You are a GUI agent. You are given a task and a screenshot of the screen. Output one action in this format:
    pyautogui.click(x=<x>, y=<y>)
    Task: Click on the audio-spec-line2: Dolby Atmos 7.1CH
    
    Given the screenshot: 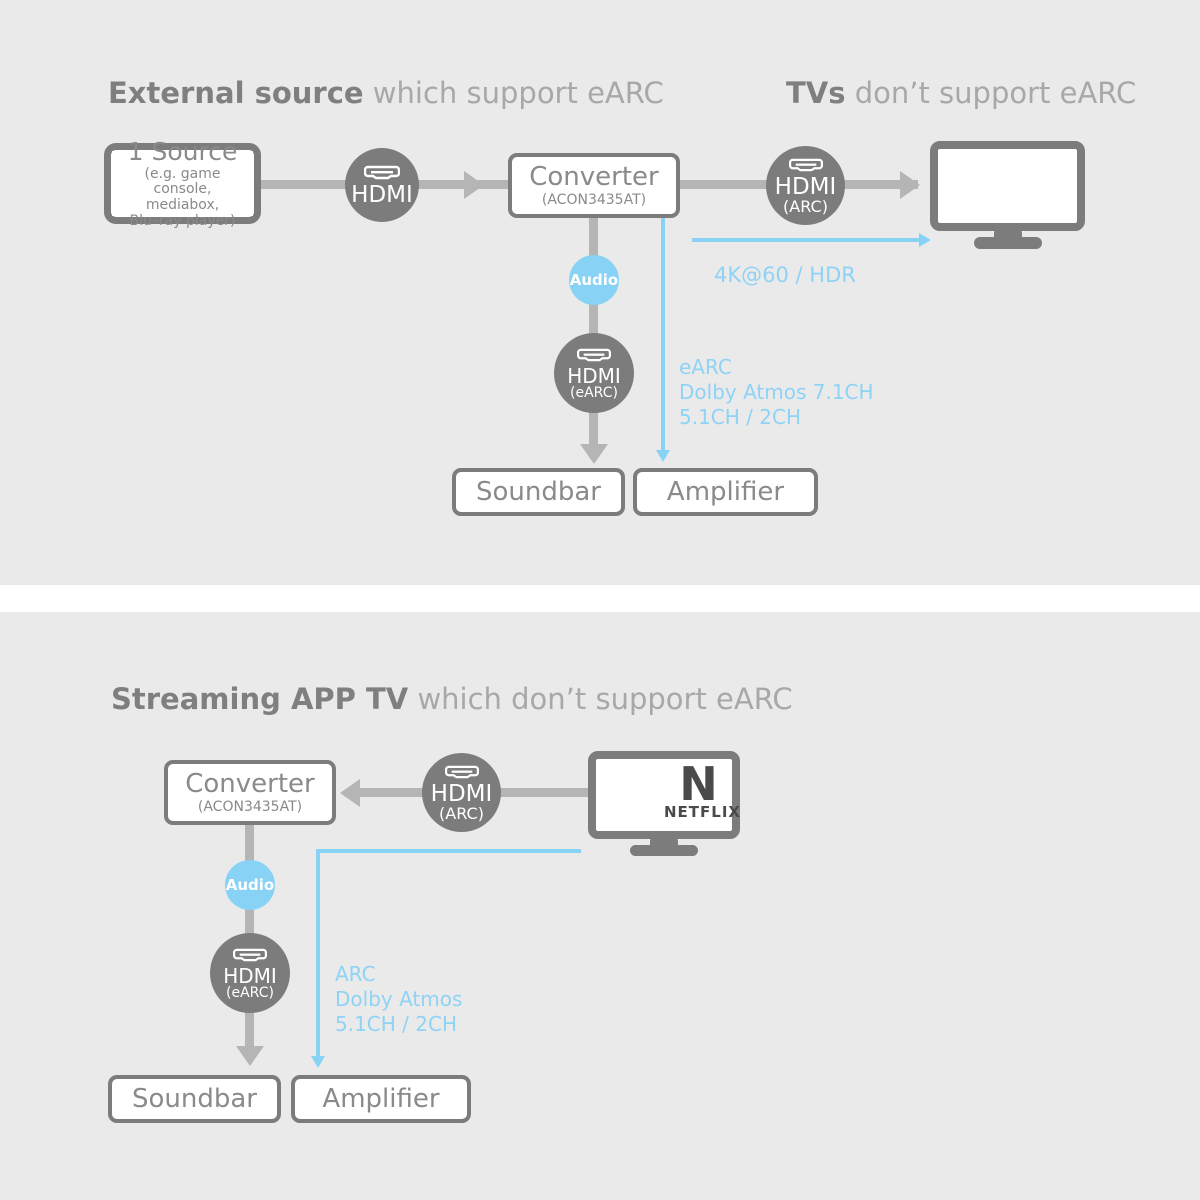 What is the action you would take?
    pyautogui.click(x=776, y=392)
    